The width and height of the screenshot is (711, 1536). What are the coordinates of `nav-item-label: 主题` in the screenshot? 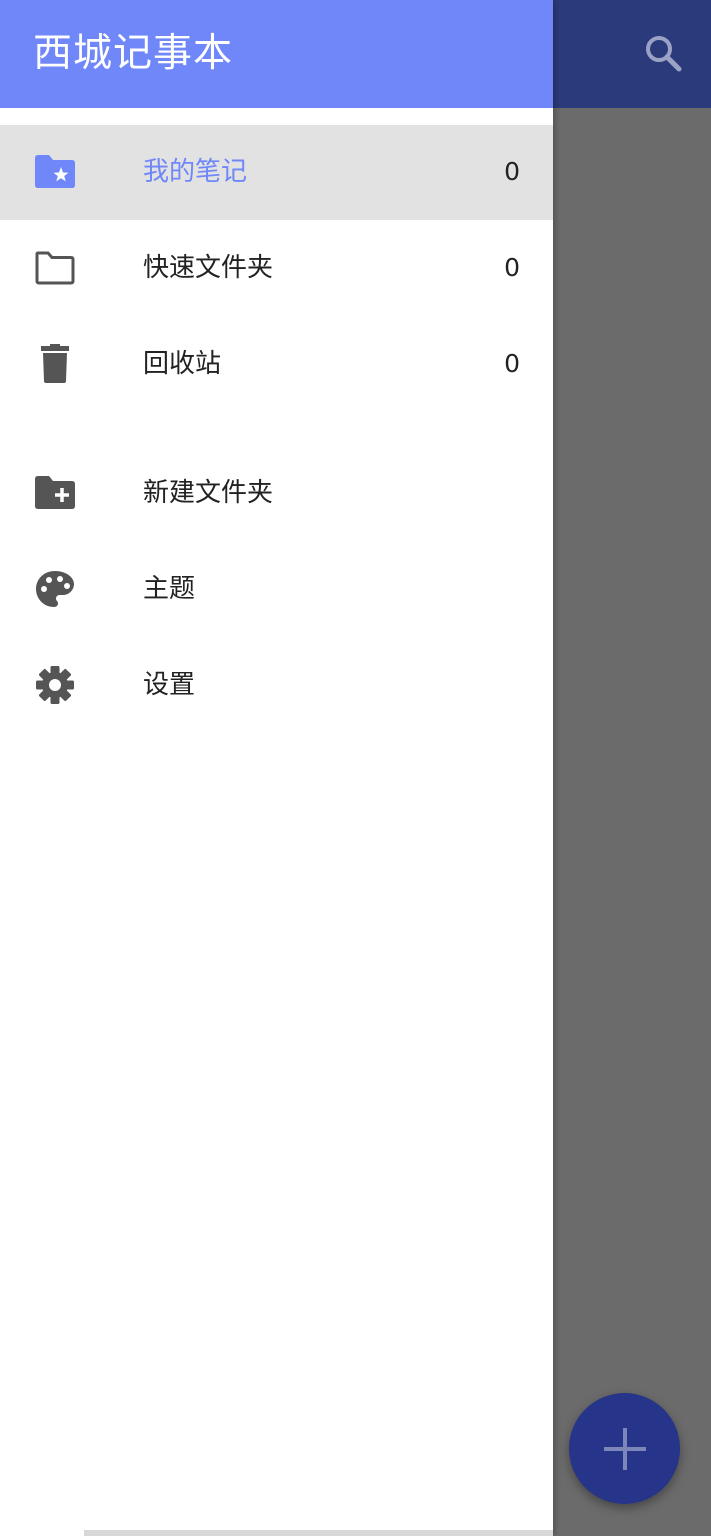 It's located at (169, 589).